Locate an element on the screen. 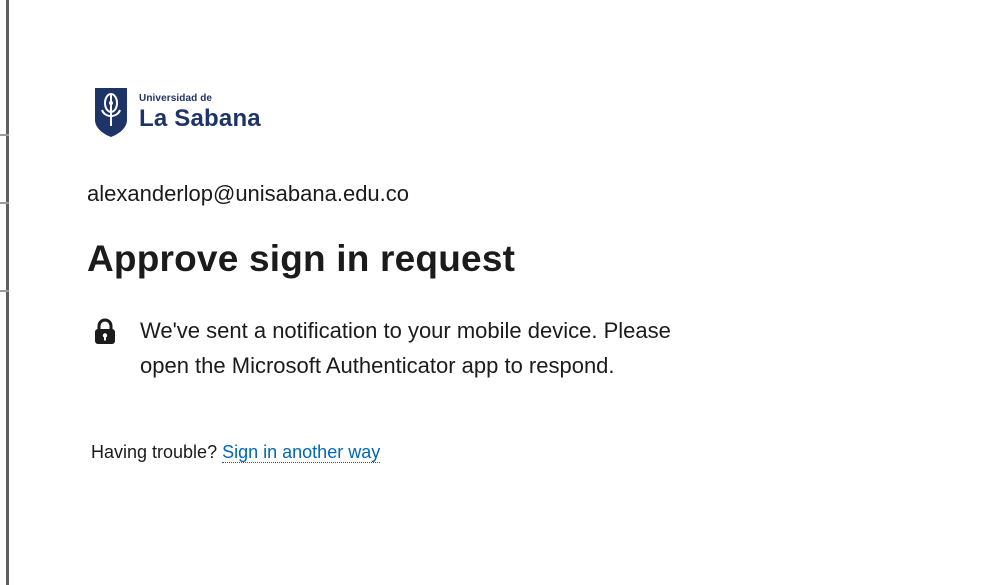 The image size is (987, 585). logo-line-2: La Sabana is located at coordinates (200, 118).